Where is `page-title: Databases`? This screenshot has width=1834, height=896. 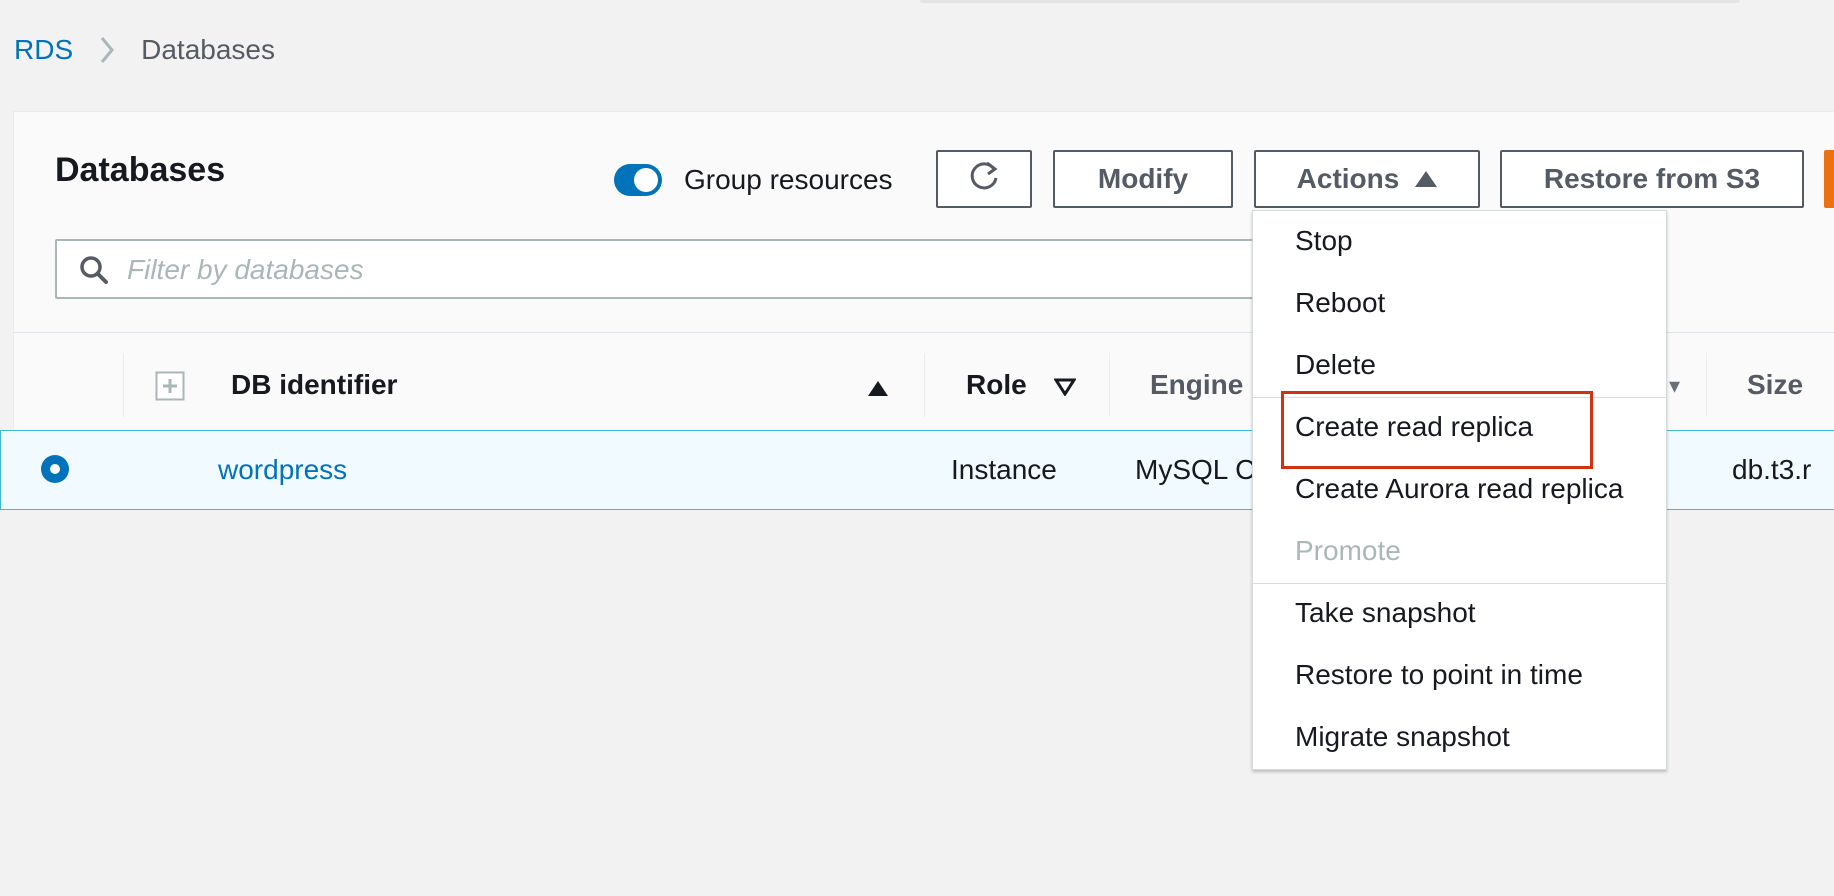 page-title: Databases is located at coordinates (140, 170).